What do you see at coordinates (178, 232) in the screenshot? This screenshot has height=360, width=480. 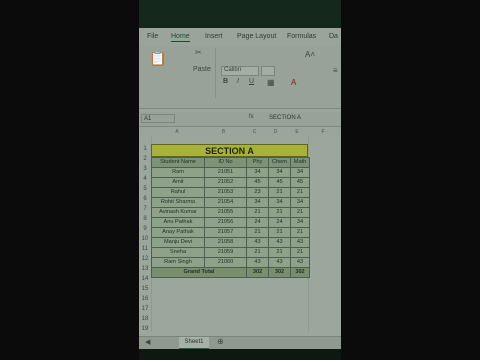 I see `student-name-cell: Anay Pathak` at bounding box center [178, 232].